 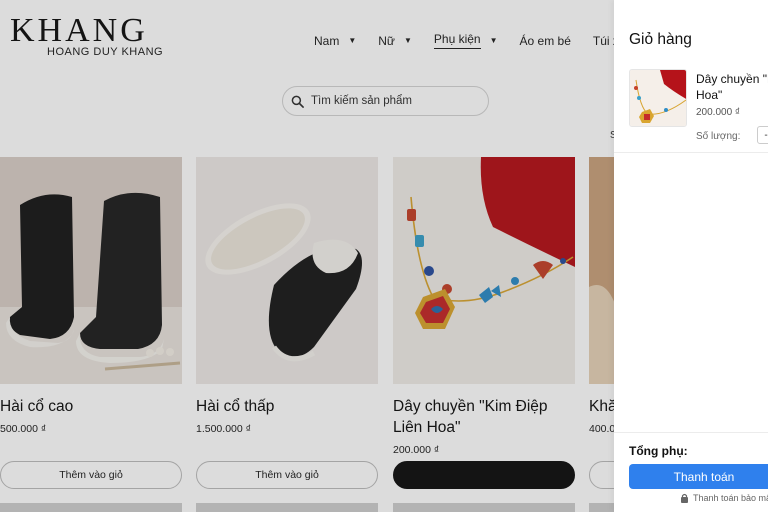 I want to click on quantity-label: Số lượng:, so click(x=718, y=136).